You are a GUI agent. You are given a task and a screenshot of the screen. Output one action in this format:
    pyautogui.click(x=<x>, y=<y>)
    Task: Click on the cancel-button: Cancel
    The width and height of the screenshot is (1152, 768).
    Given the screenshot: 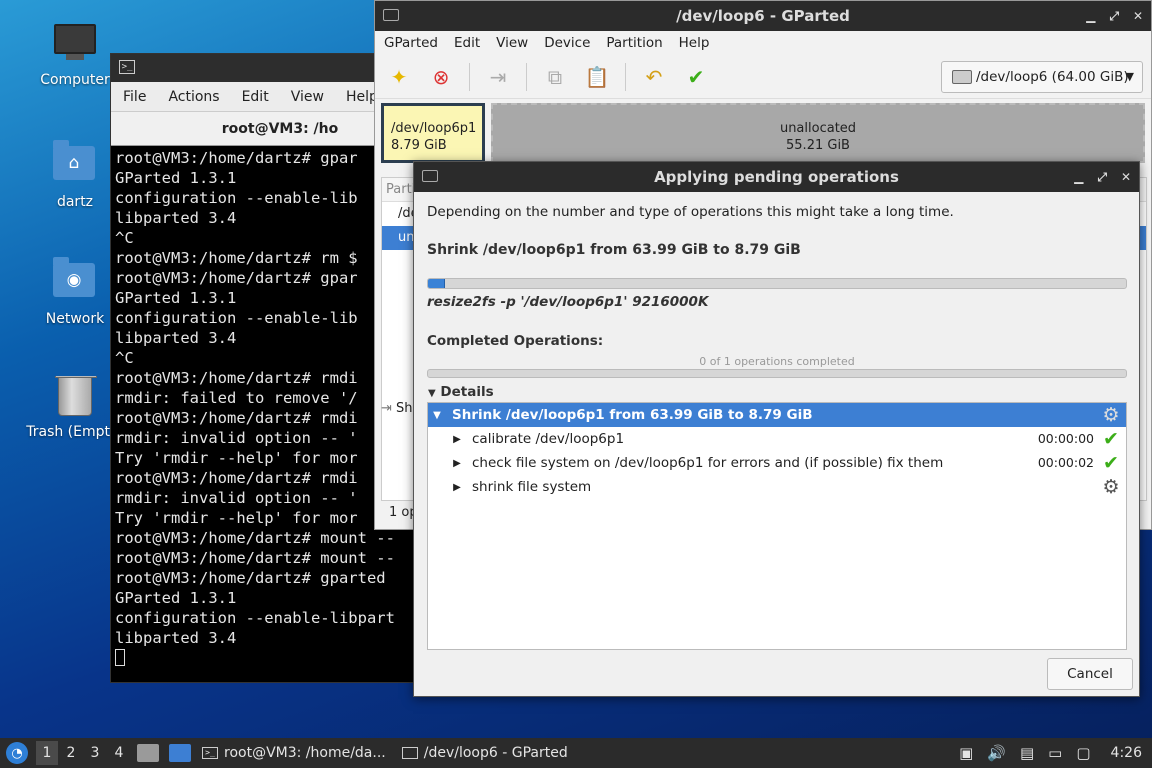 What is the action you would take?
    pyautogui.click(x=1090, y=674)
    